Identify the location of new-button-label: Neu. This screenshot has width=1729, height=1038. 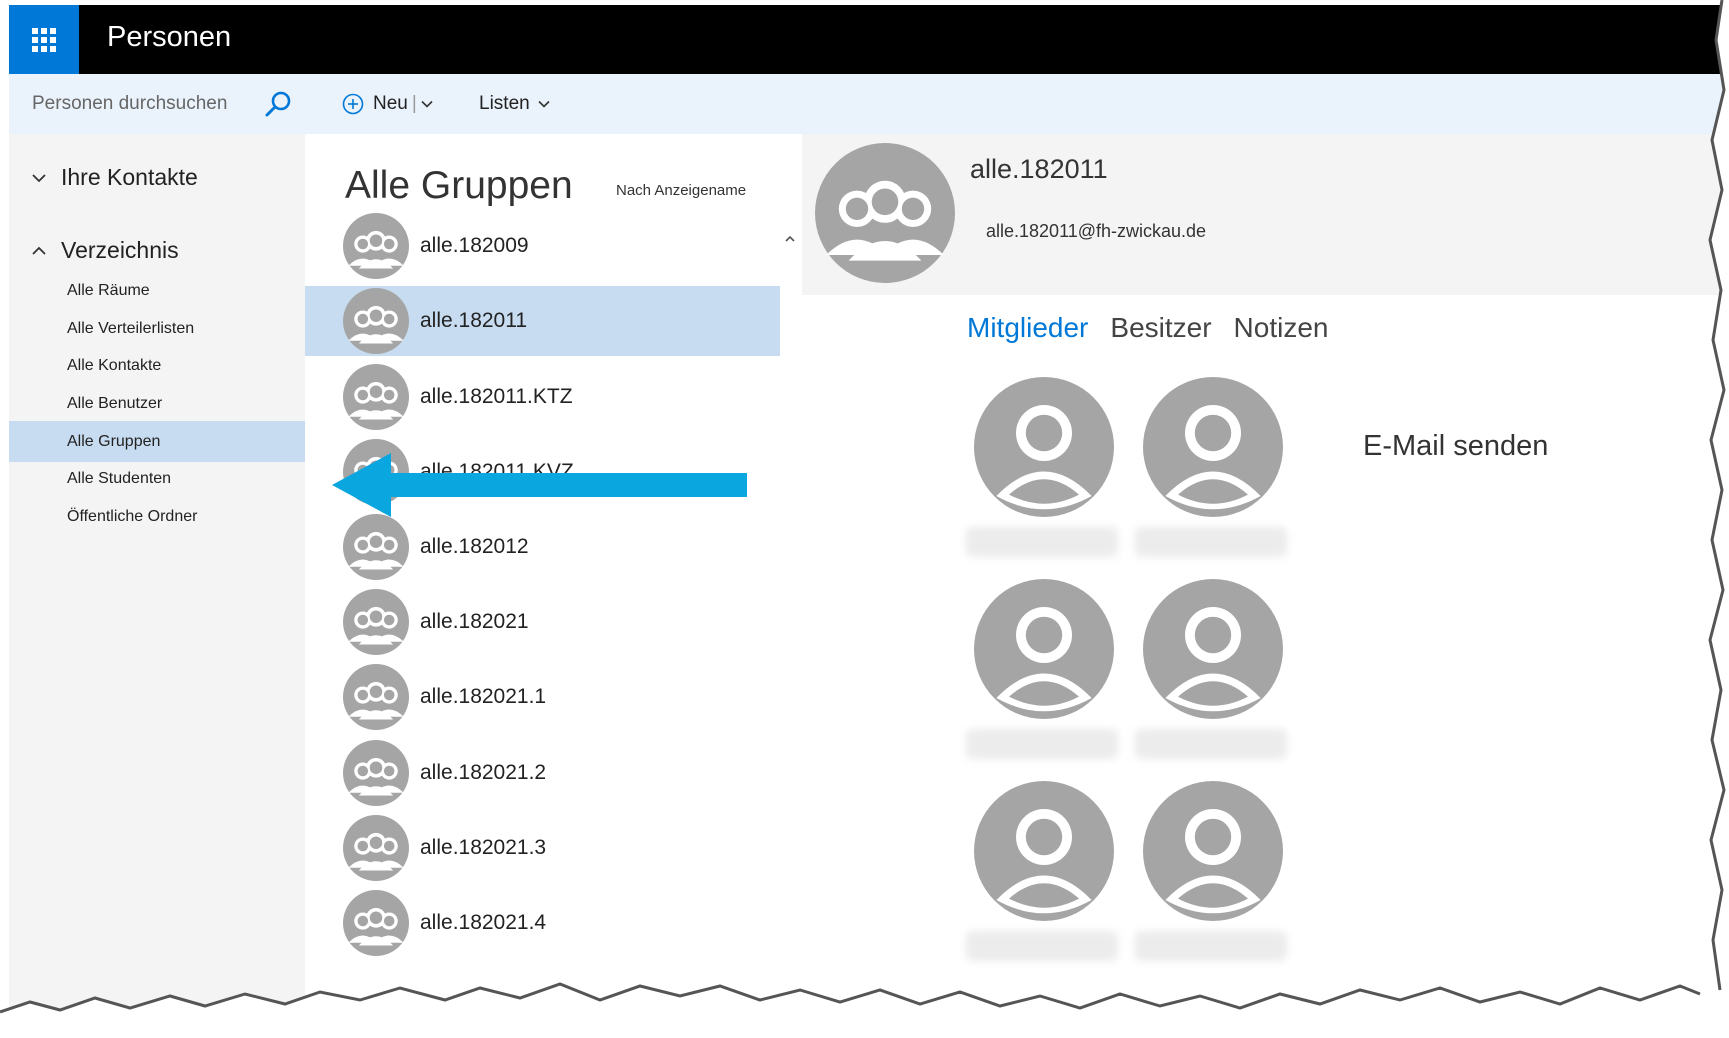
(390, 103).